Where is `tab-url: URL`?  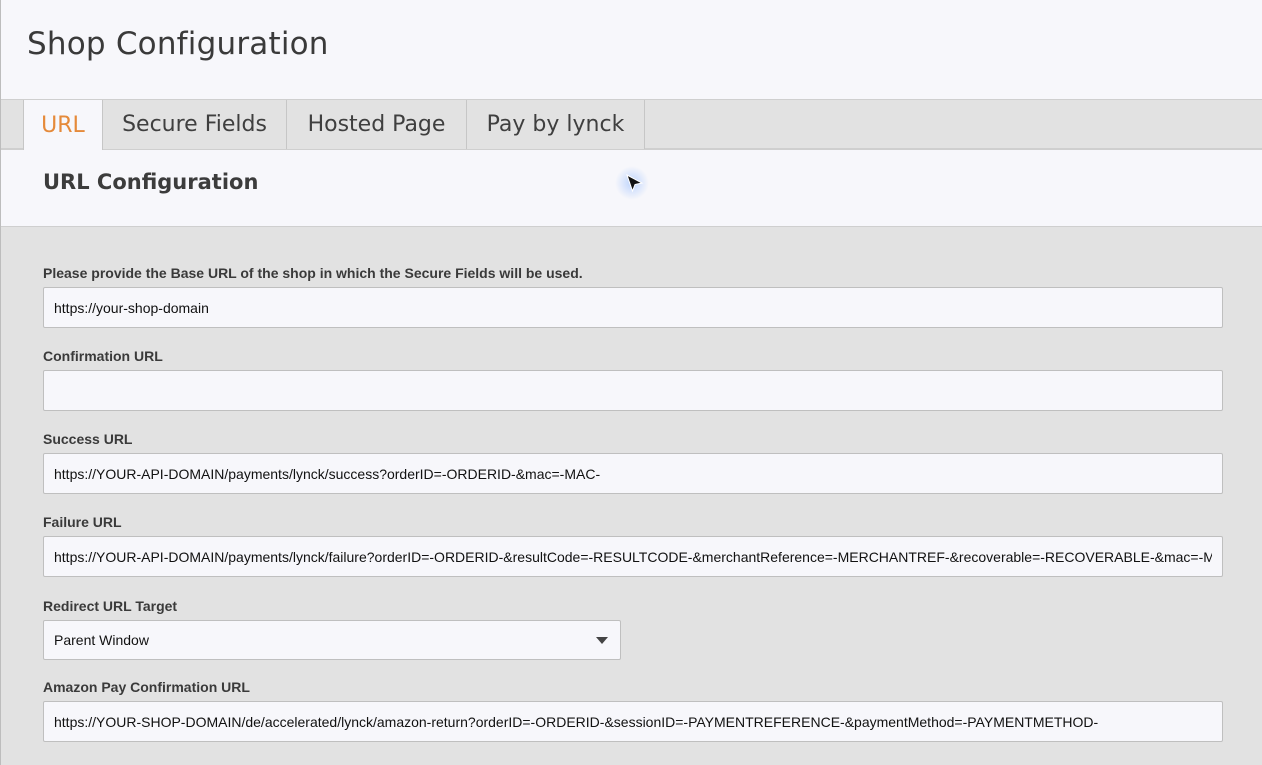 tab-url: URL is located at coordinates (63, 125).